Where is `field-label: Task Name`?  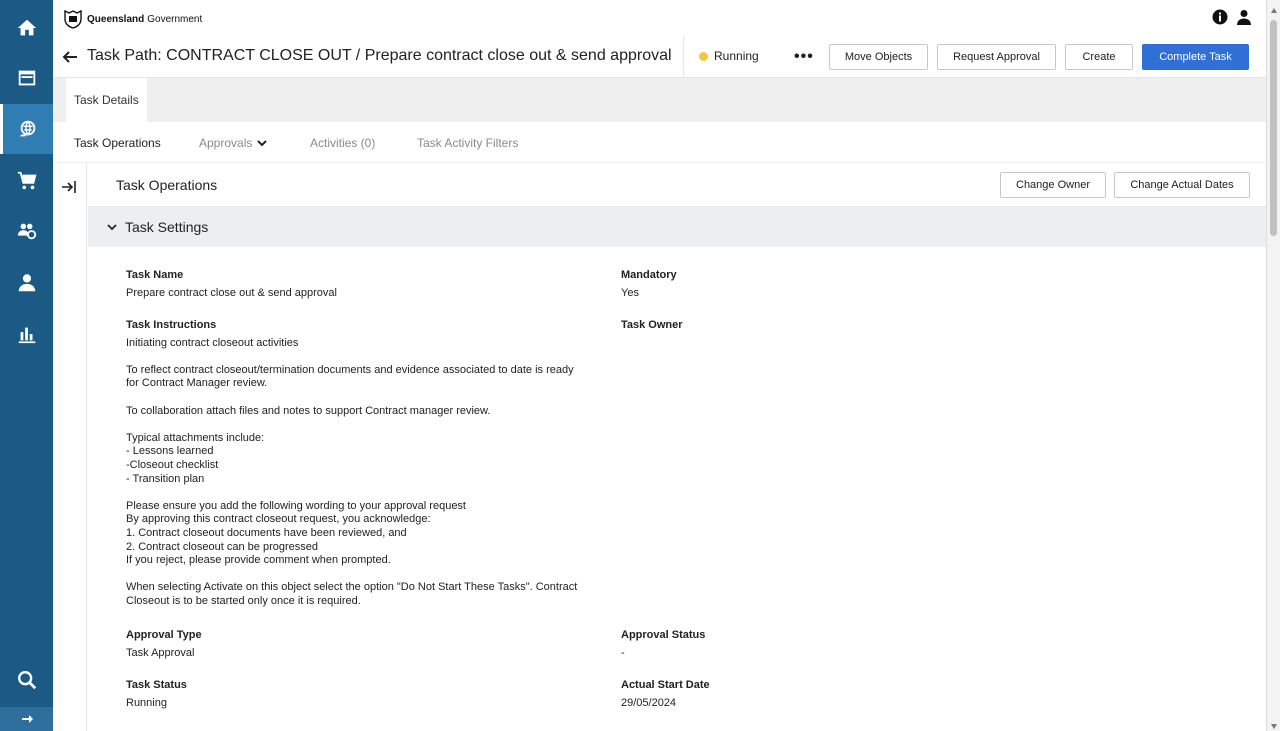
field-label: Task Name is located at coordinates (155, 275).